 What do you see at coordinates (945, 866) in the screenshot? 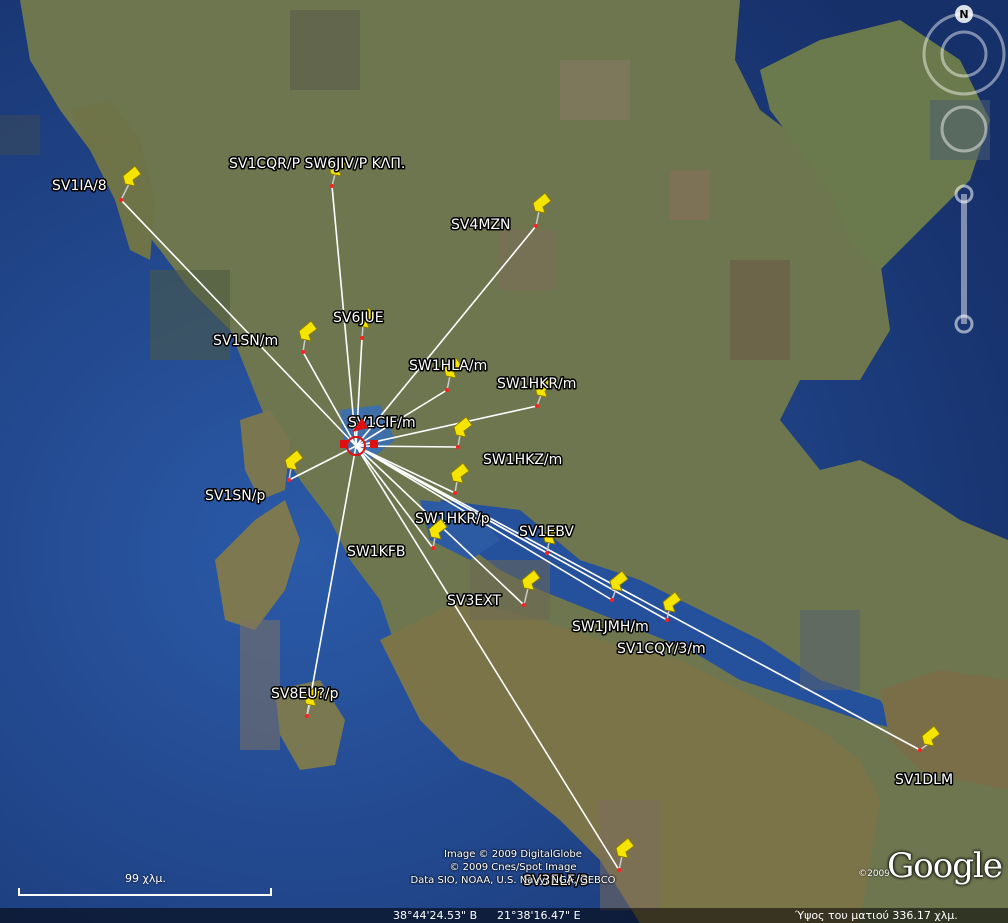
I see `google-logo: Google` at bounding box center [945, 866].